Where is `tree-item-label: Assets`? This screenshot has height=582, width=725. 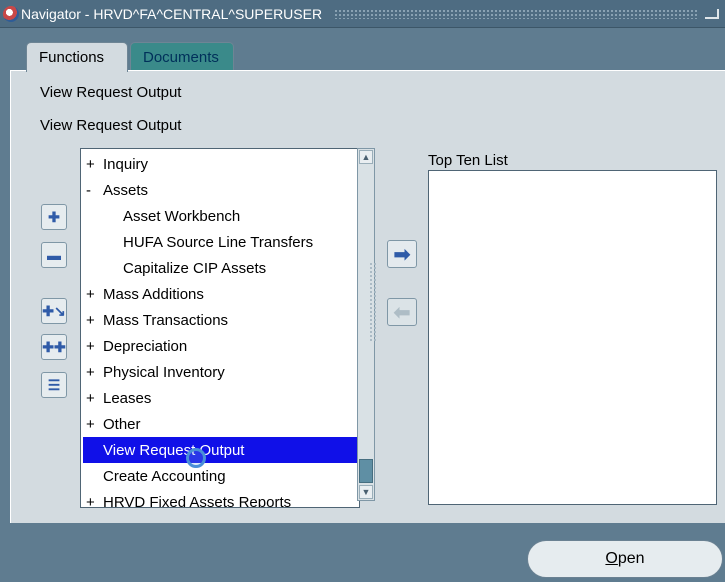 tree-item-label: Assets is located at coordinates (126, 190).